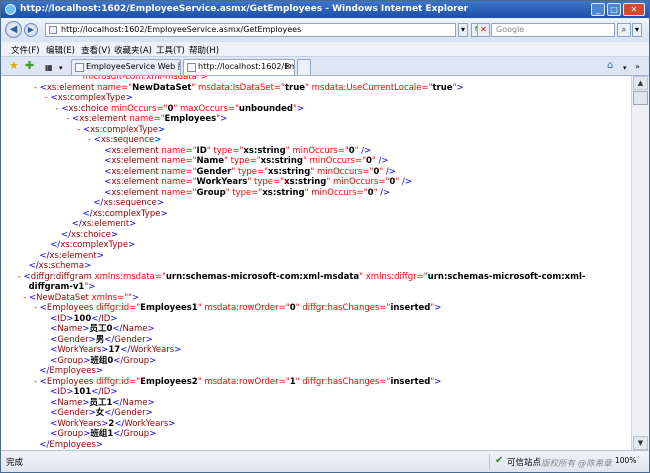 The width and height of the screenshot is (650, 473). What do you see at coordinates (640, 98) in the screenshot?
I see `scrollbar-thumb` at bounding box center [640, 98].